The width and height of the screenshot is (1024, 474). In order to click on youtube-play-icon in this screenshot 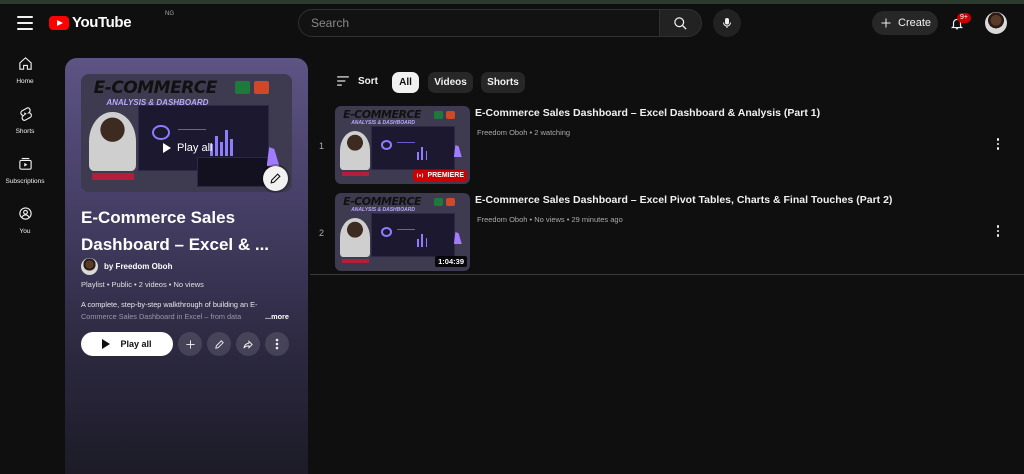, I will do `click(59, 22)`.